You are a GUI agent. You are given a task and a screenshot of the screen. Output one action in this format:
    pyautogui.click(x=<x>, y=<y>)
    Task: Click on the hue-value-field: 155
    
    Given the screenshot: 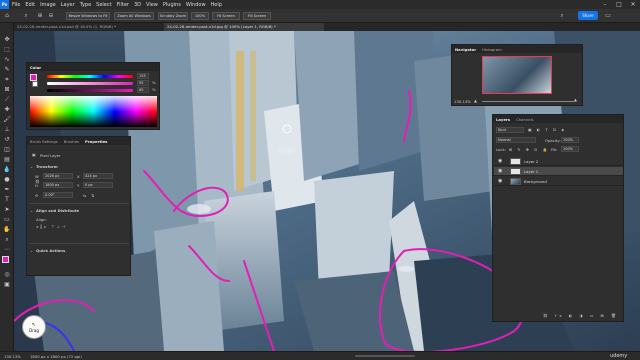 What is the action you would take?
    pyautogui.click(x=143, y=76)
    